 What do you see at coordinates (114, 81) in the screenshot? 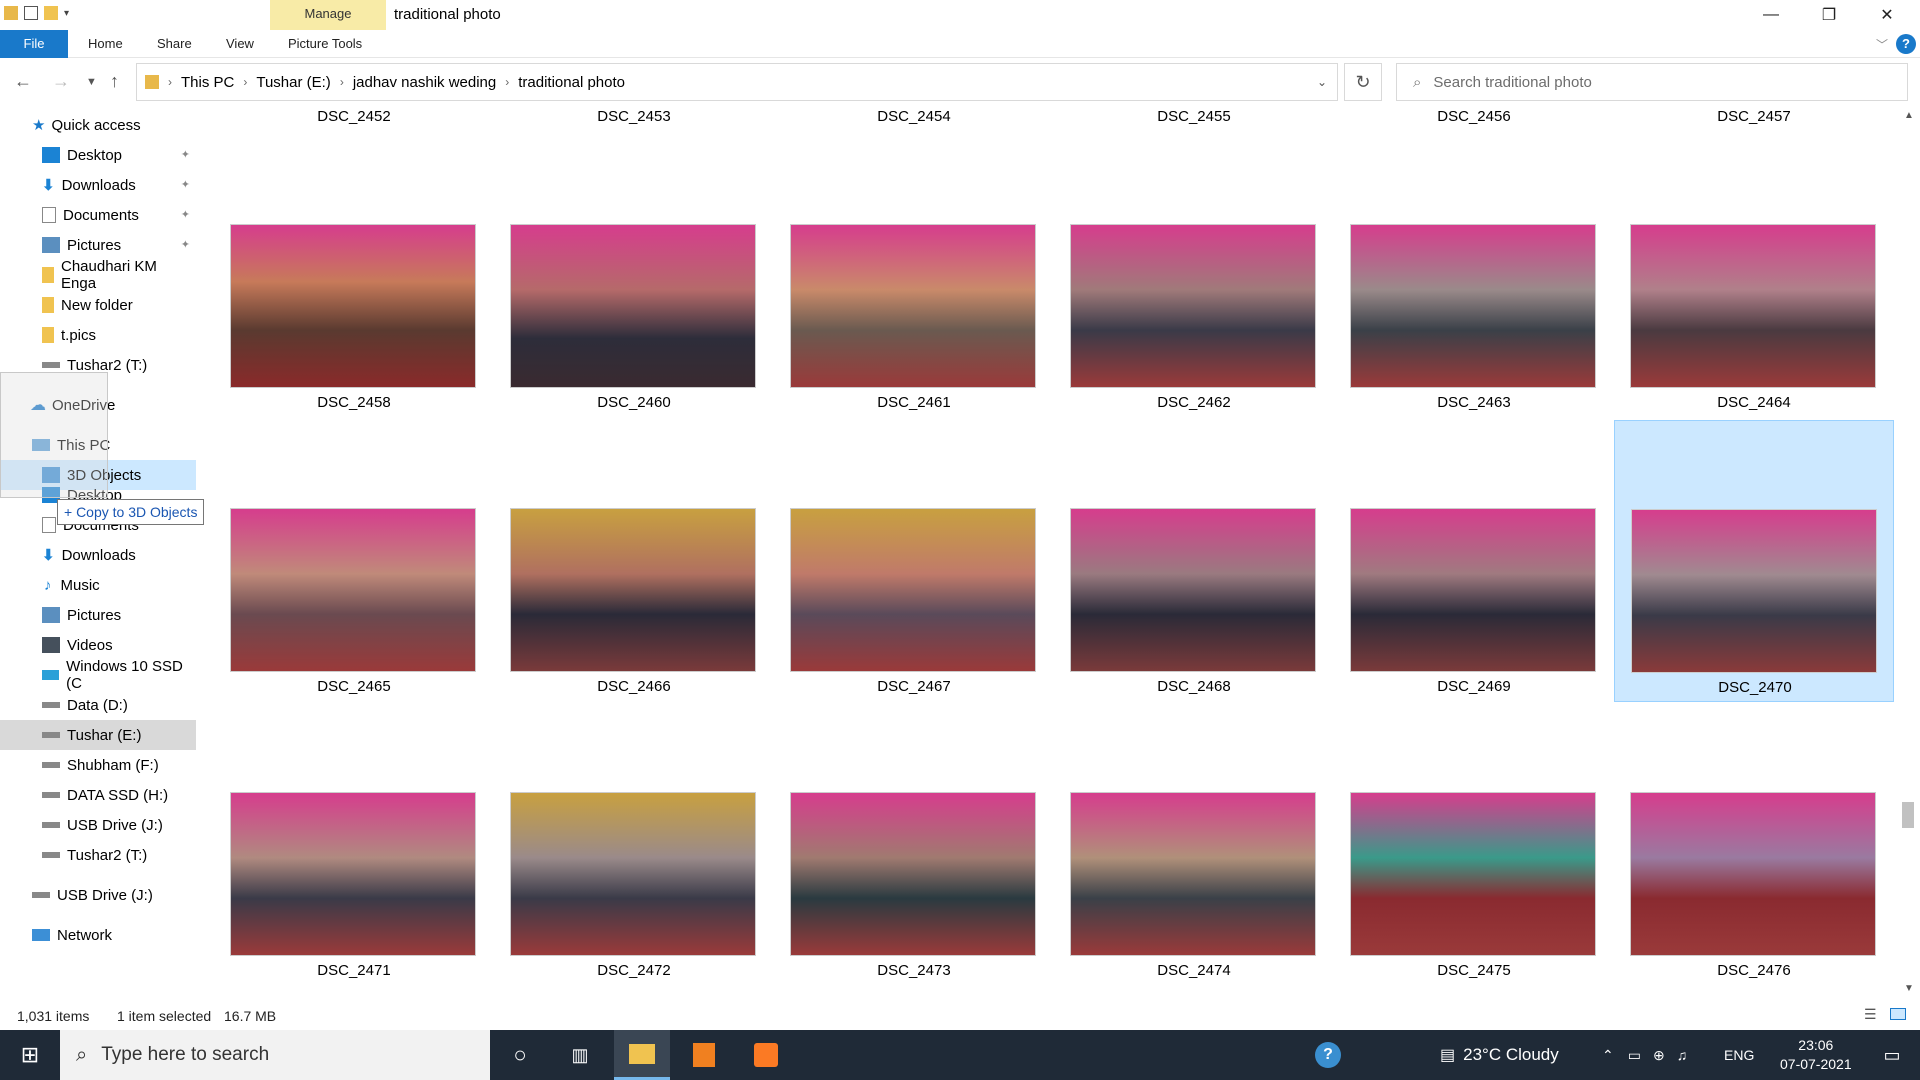
I see `up-arrow-icon: ↑` at bounding box center [114, 81].